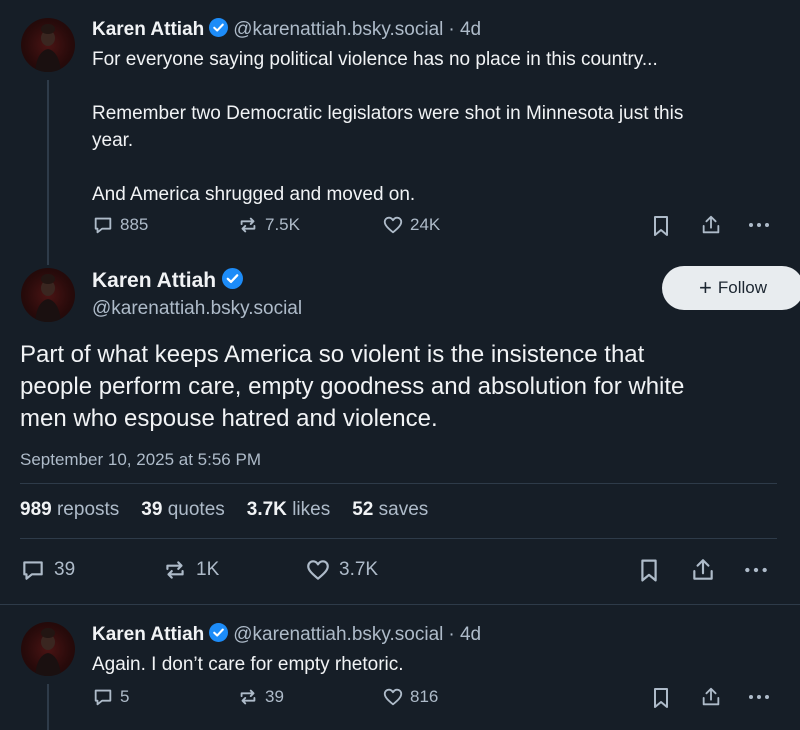 The image size is (800, 730). Describe the element at coordinates (208, 569) in the screenshot. I see `repost-count: 1K` at that location.